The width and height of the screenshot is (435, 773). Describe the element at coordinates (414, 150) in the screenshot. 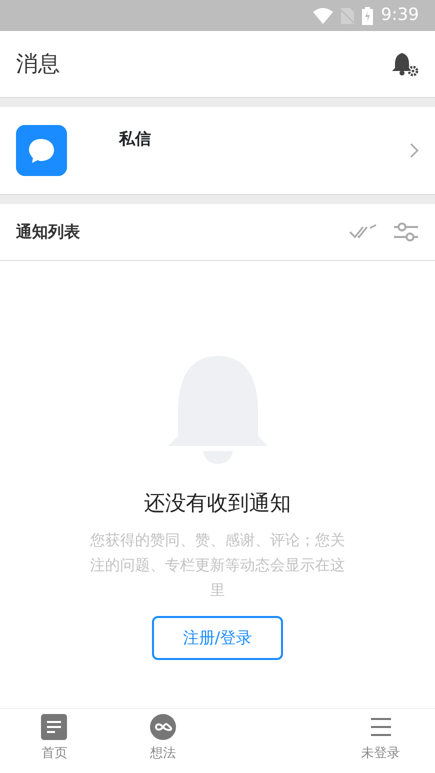

I see `chevron-right-icon` at that location.